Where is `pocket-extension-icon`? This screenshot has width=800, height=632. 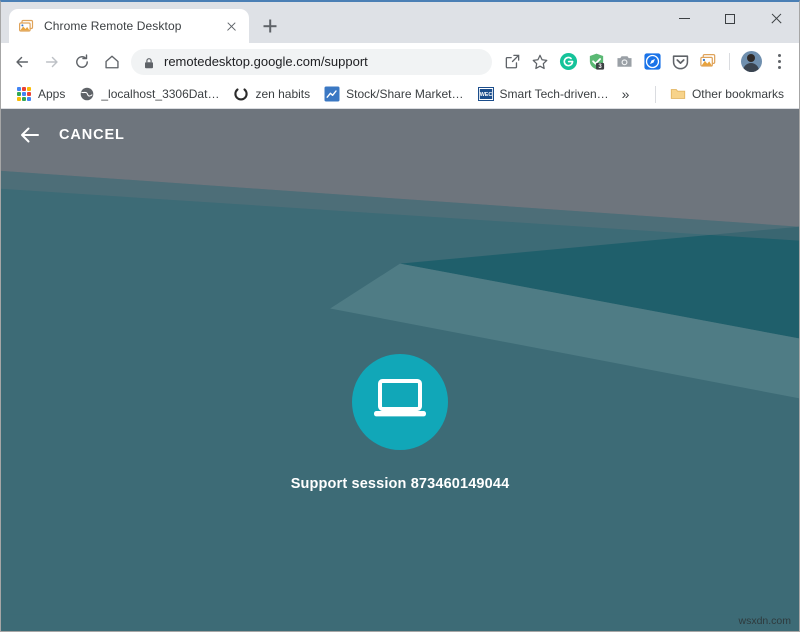
pocket-extension-icon is located at coordinates (680, 62).